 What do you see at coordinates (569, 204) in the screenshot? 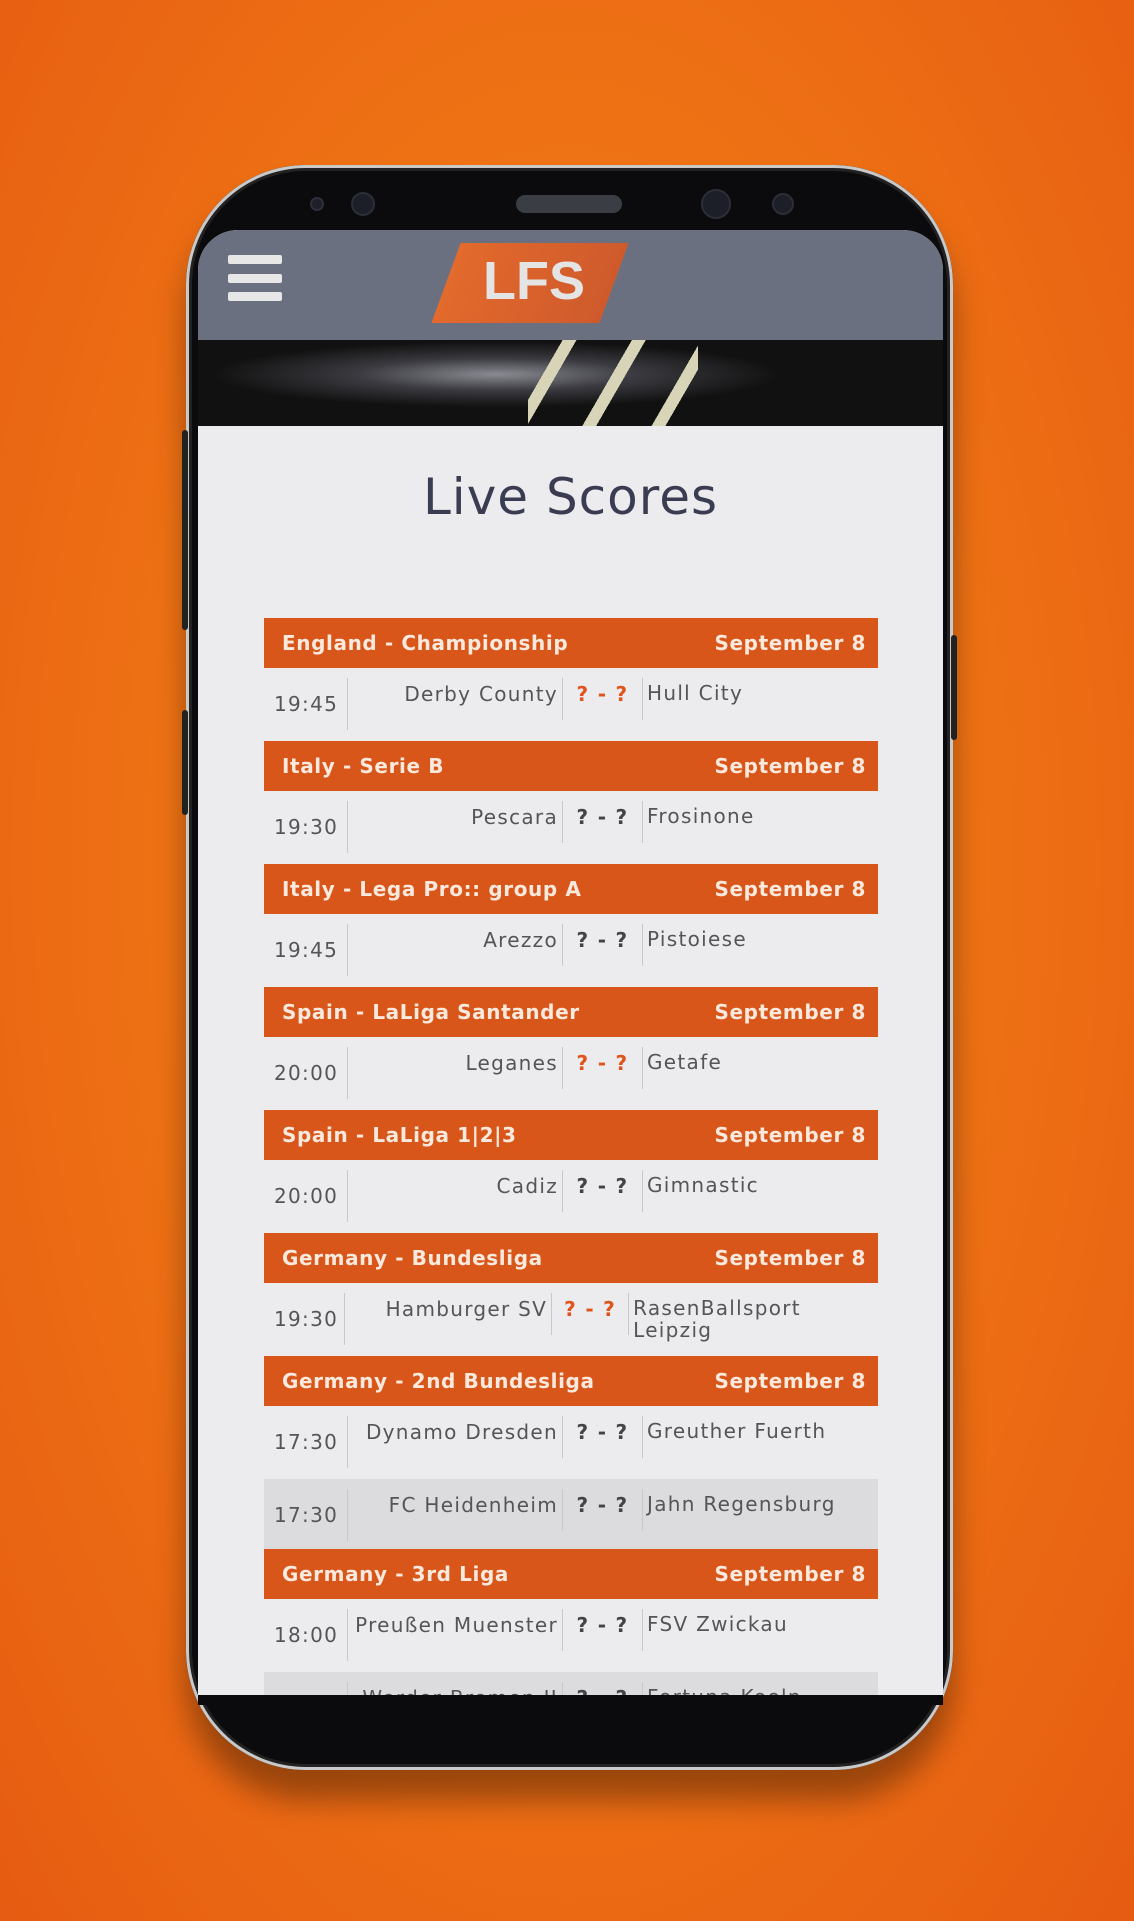
I see `earpiece-speaker` at bounding box center [569, 204].